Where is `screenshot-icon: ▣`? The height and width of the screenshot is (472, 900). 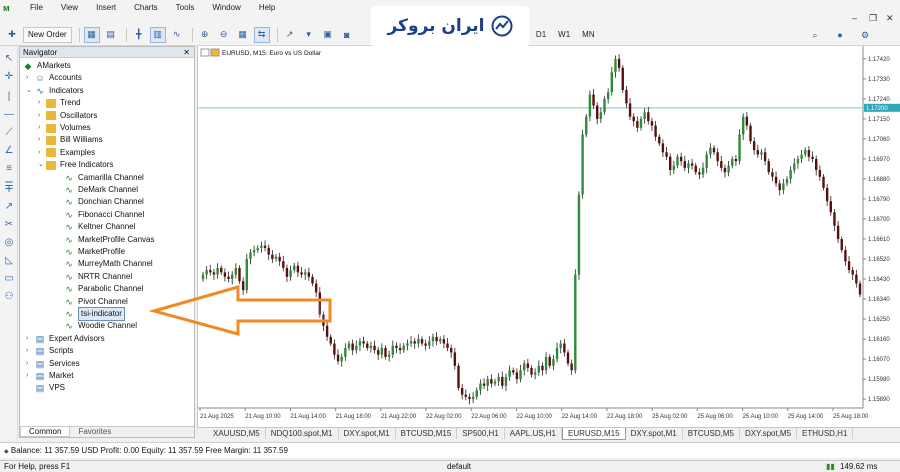 screenshot-icon: ▣ is located at coordinates (328, 35).